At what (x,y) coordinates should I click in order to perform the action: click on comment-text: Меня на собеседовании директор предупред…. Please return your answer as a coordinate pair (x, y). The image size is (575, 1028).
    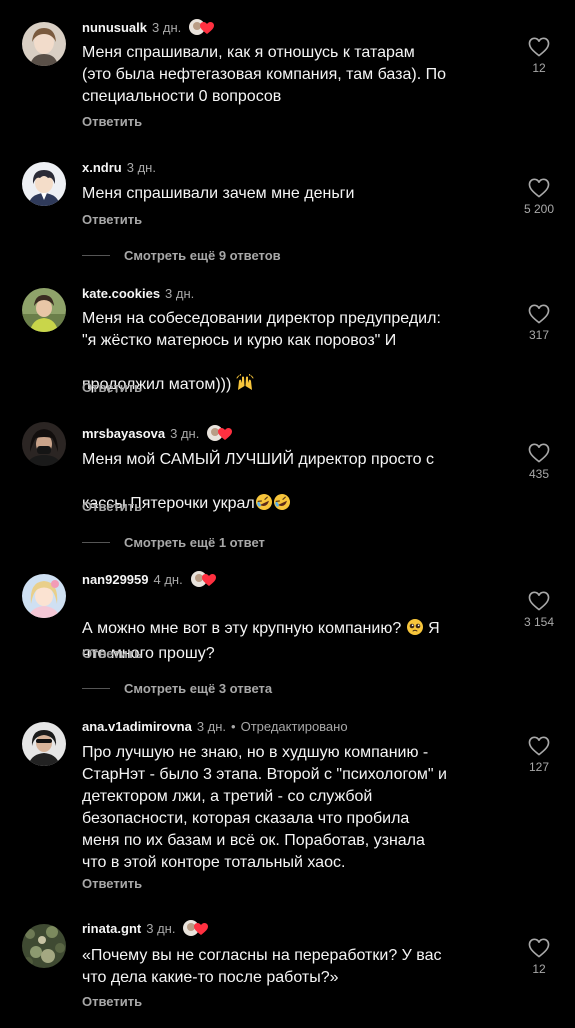
    Looking at the image, I should click on (294, 353).